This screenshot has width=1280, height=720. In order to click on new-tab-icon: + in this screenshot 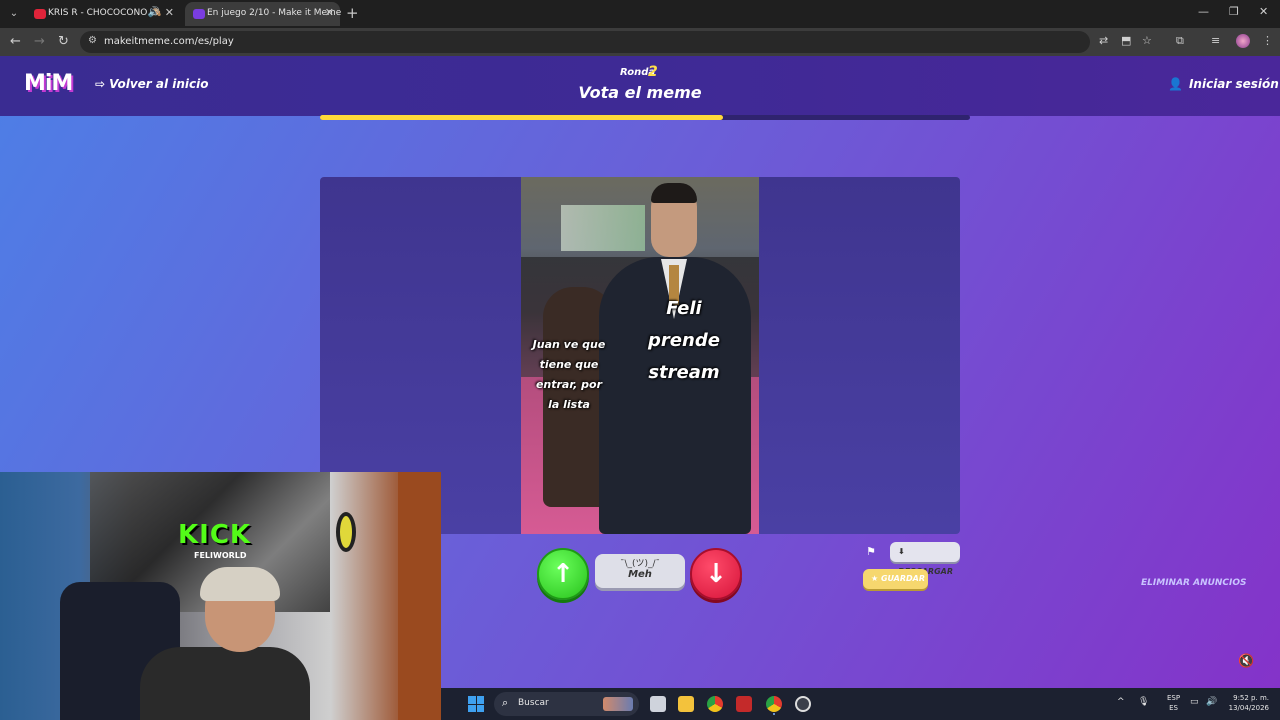, I will do `click(352, 13)`.